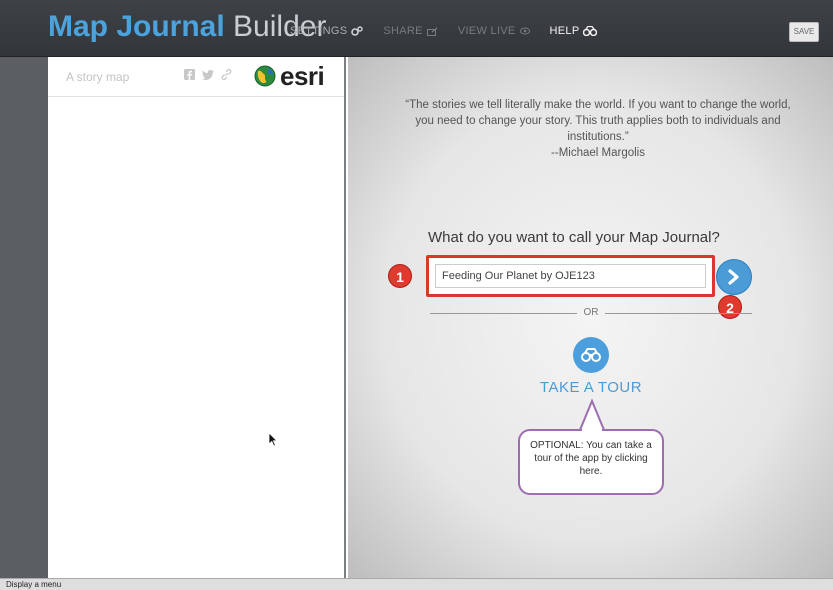 The image size is (833, 590). I want to click on step-badge-1: 1, so click(400, 276).